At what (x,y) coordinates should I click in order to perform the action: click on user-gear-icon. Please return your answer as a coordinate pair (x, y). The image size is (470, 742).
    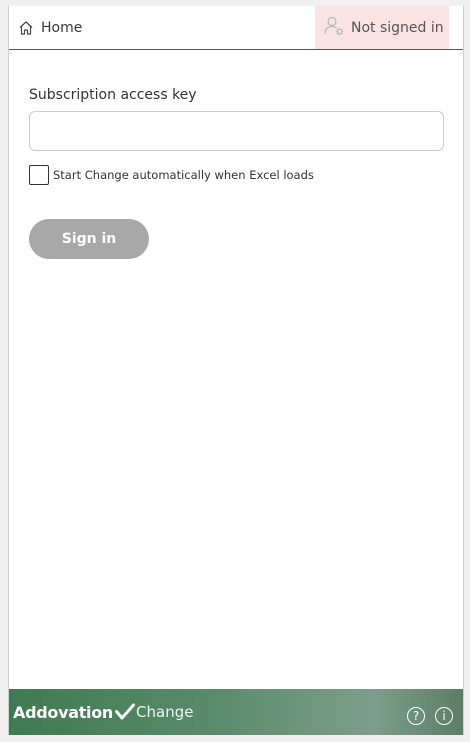
    Looking at the image, I should click on (334, 28).